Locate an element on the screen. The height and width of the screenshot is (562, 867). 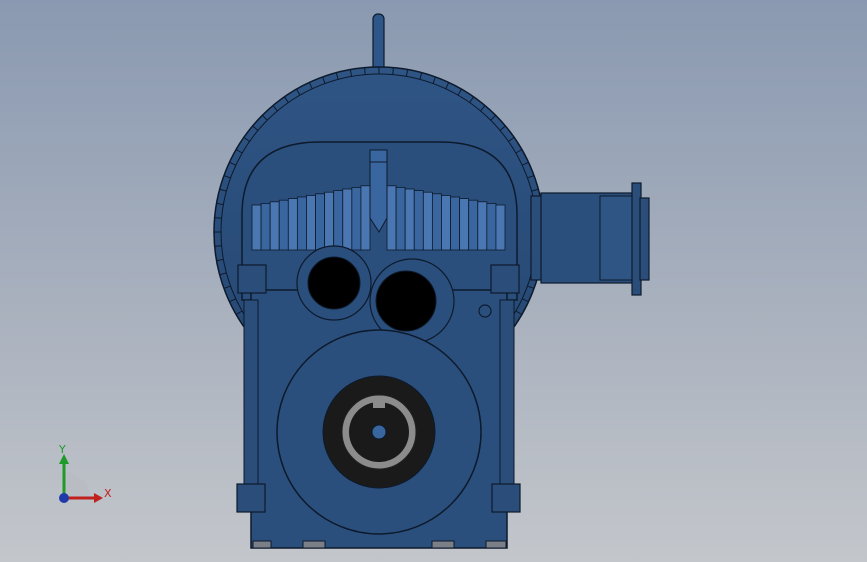
z-axis-dot-icon is located at coordinates (64, 498).